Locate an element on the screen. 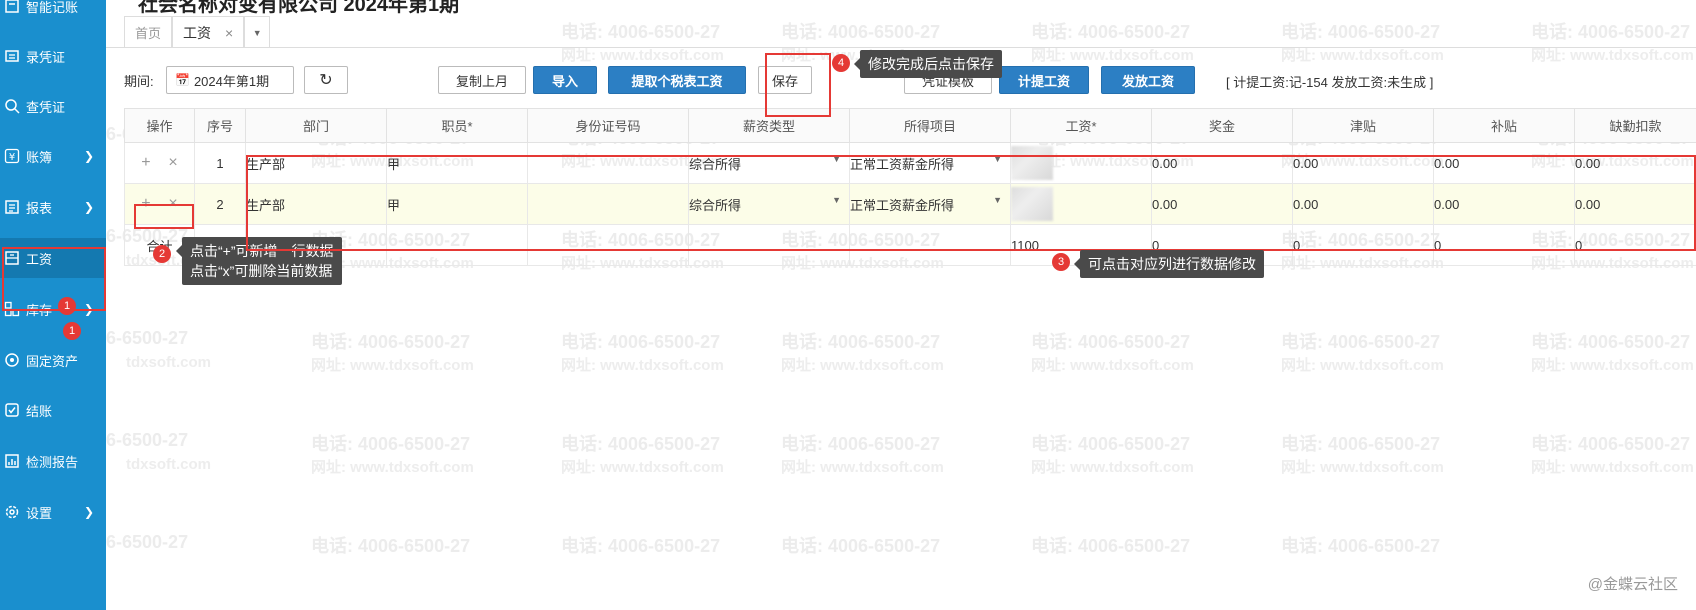 The height and width of the screenshot is (610, 1696). community-brand-mark: @金蝶云社区 is located at coordinates (1632, 584).